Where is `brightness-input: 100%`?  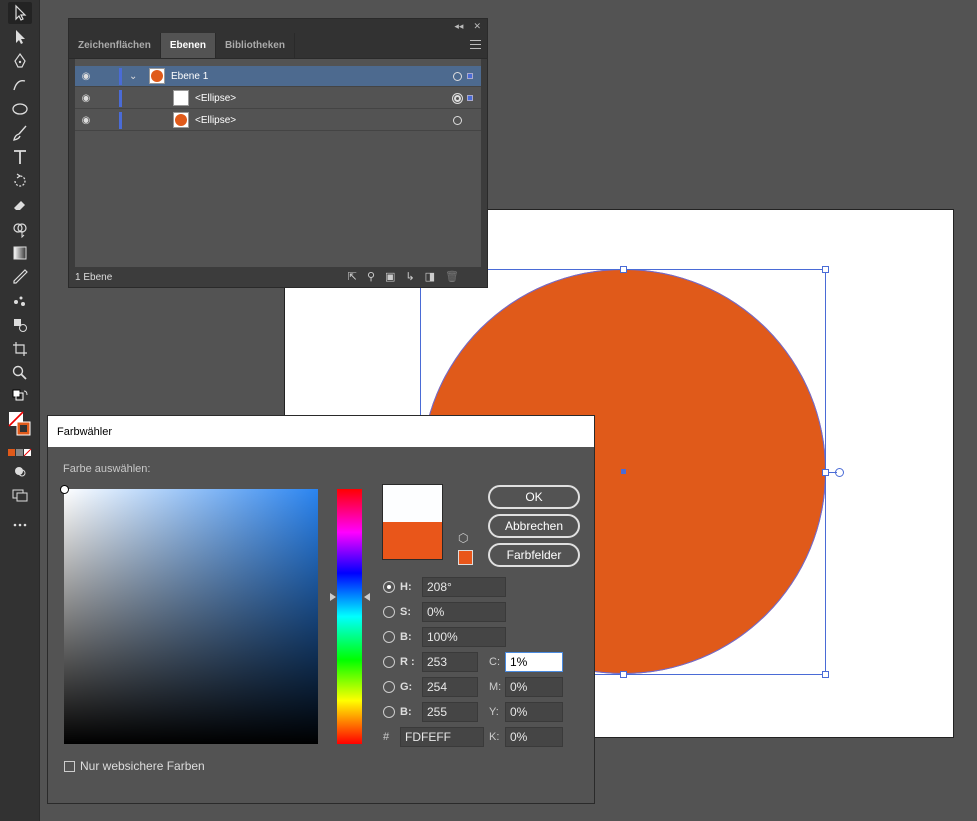
brightness-input: 100% is located at coordinates (464, 637).